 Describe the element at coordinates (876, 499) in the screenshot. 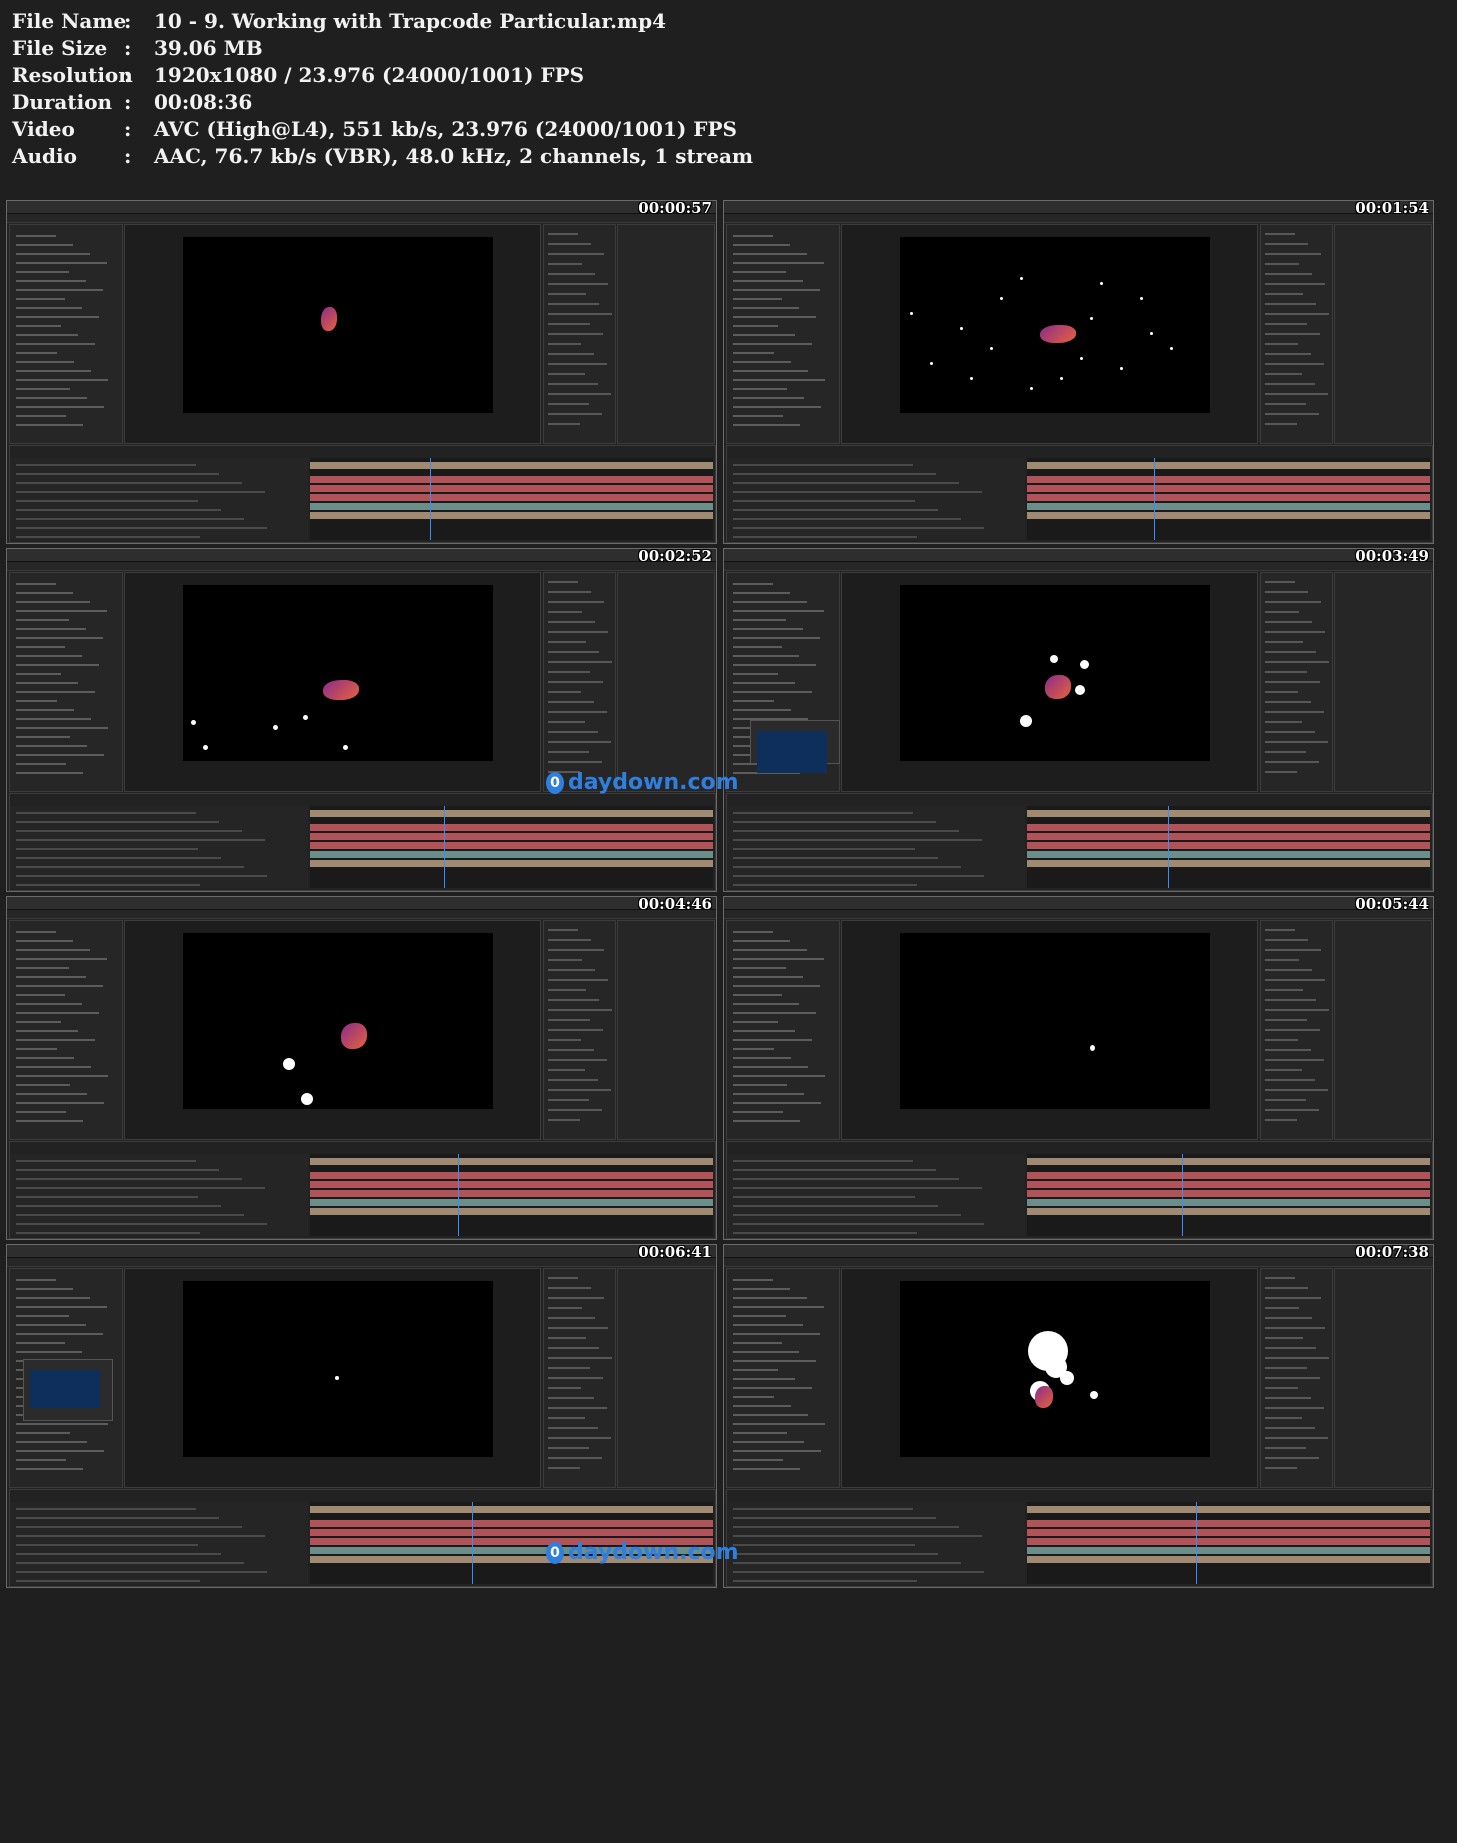

I see `timeline-layers` at that location.